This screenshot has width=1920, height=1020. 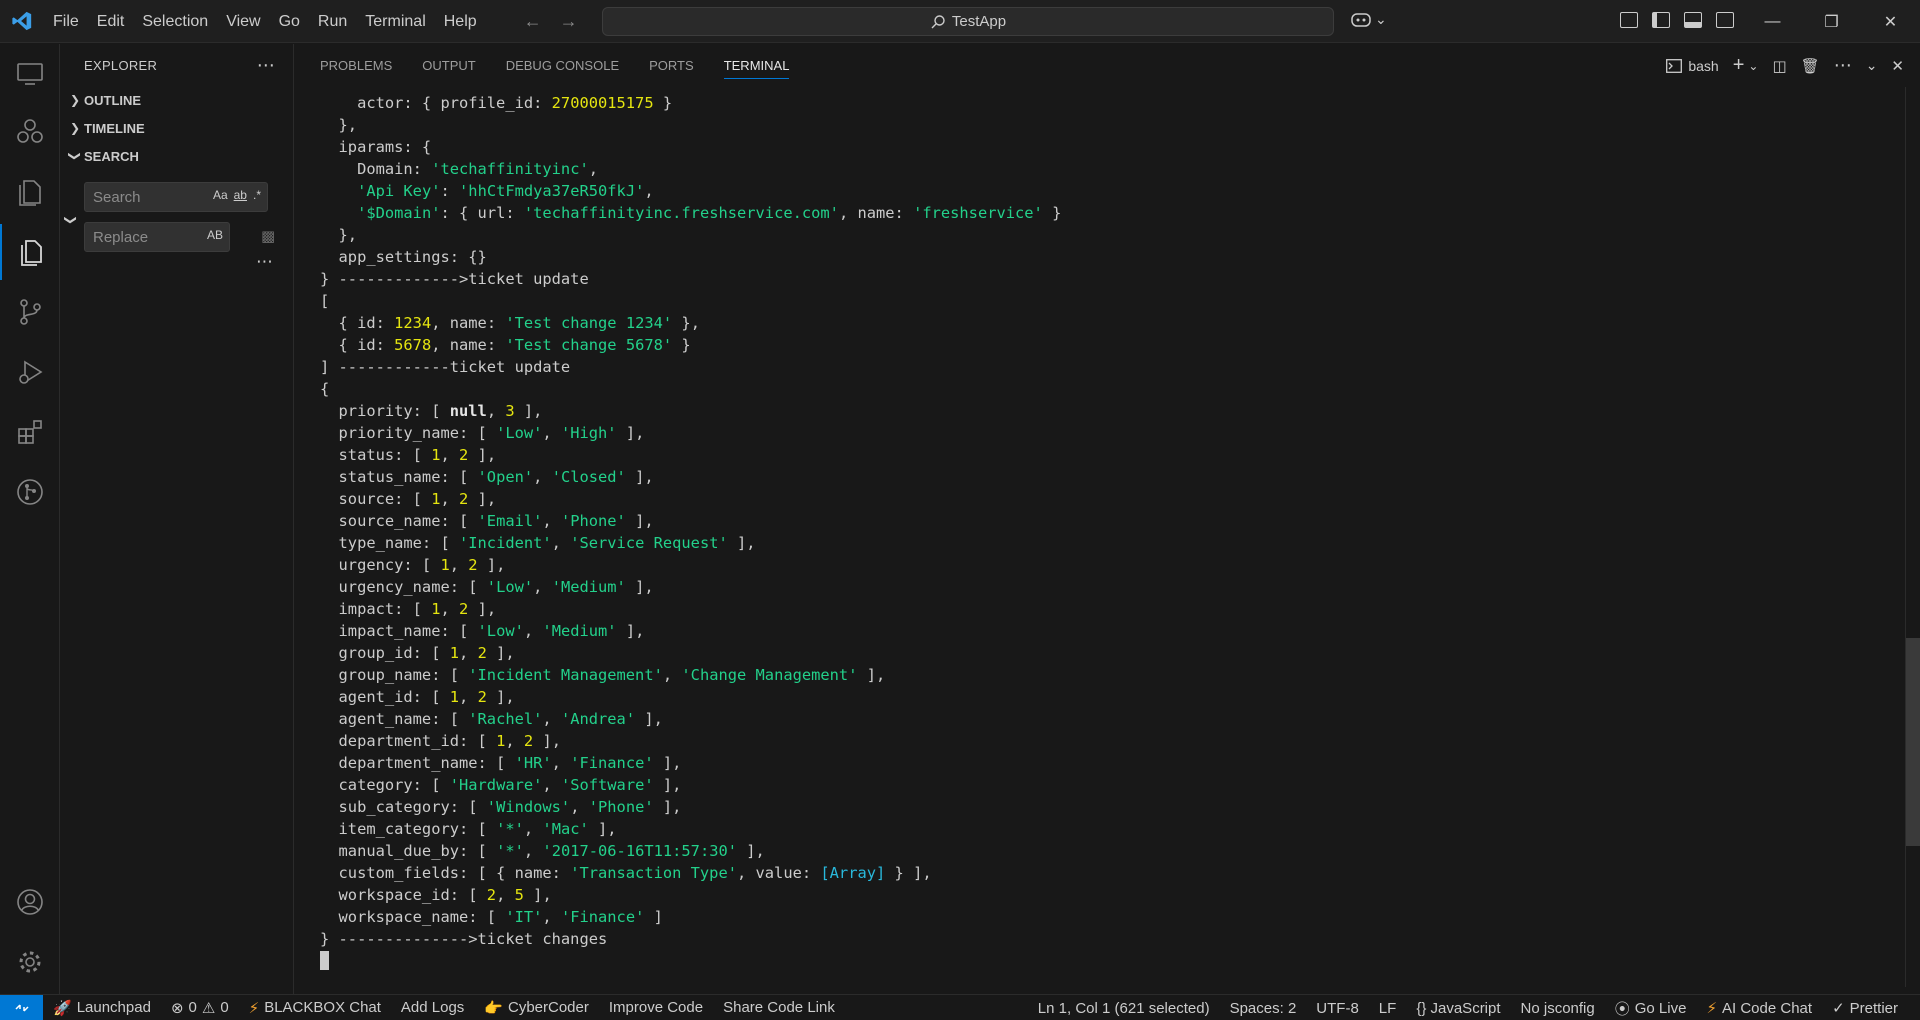 I want to click on terminal-line: workspace_id: [ 2, 5 ],, so click(x=436, y=895).